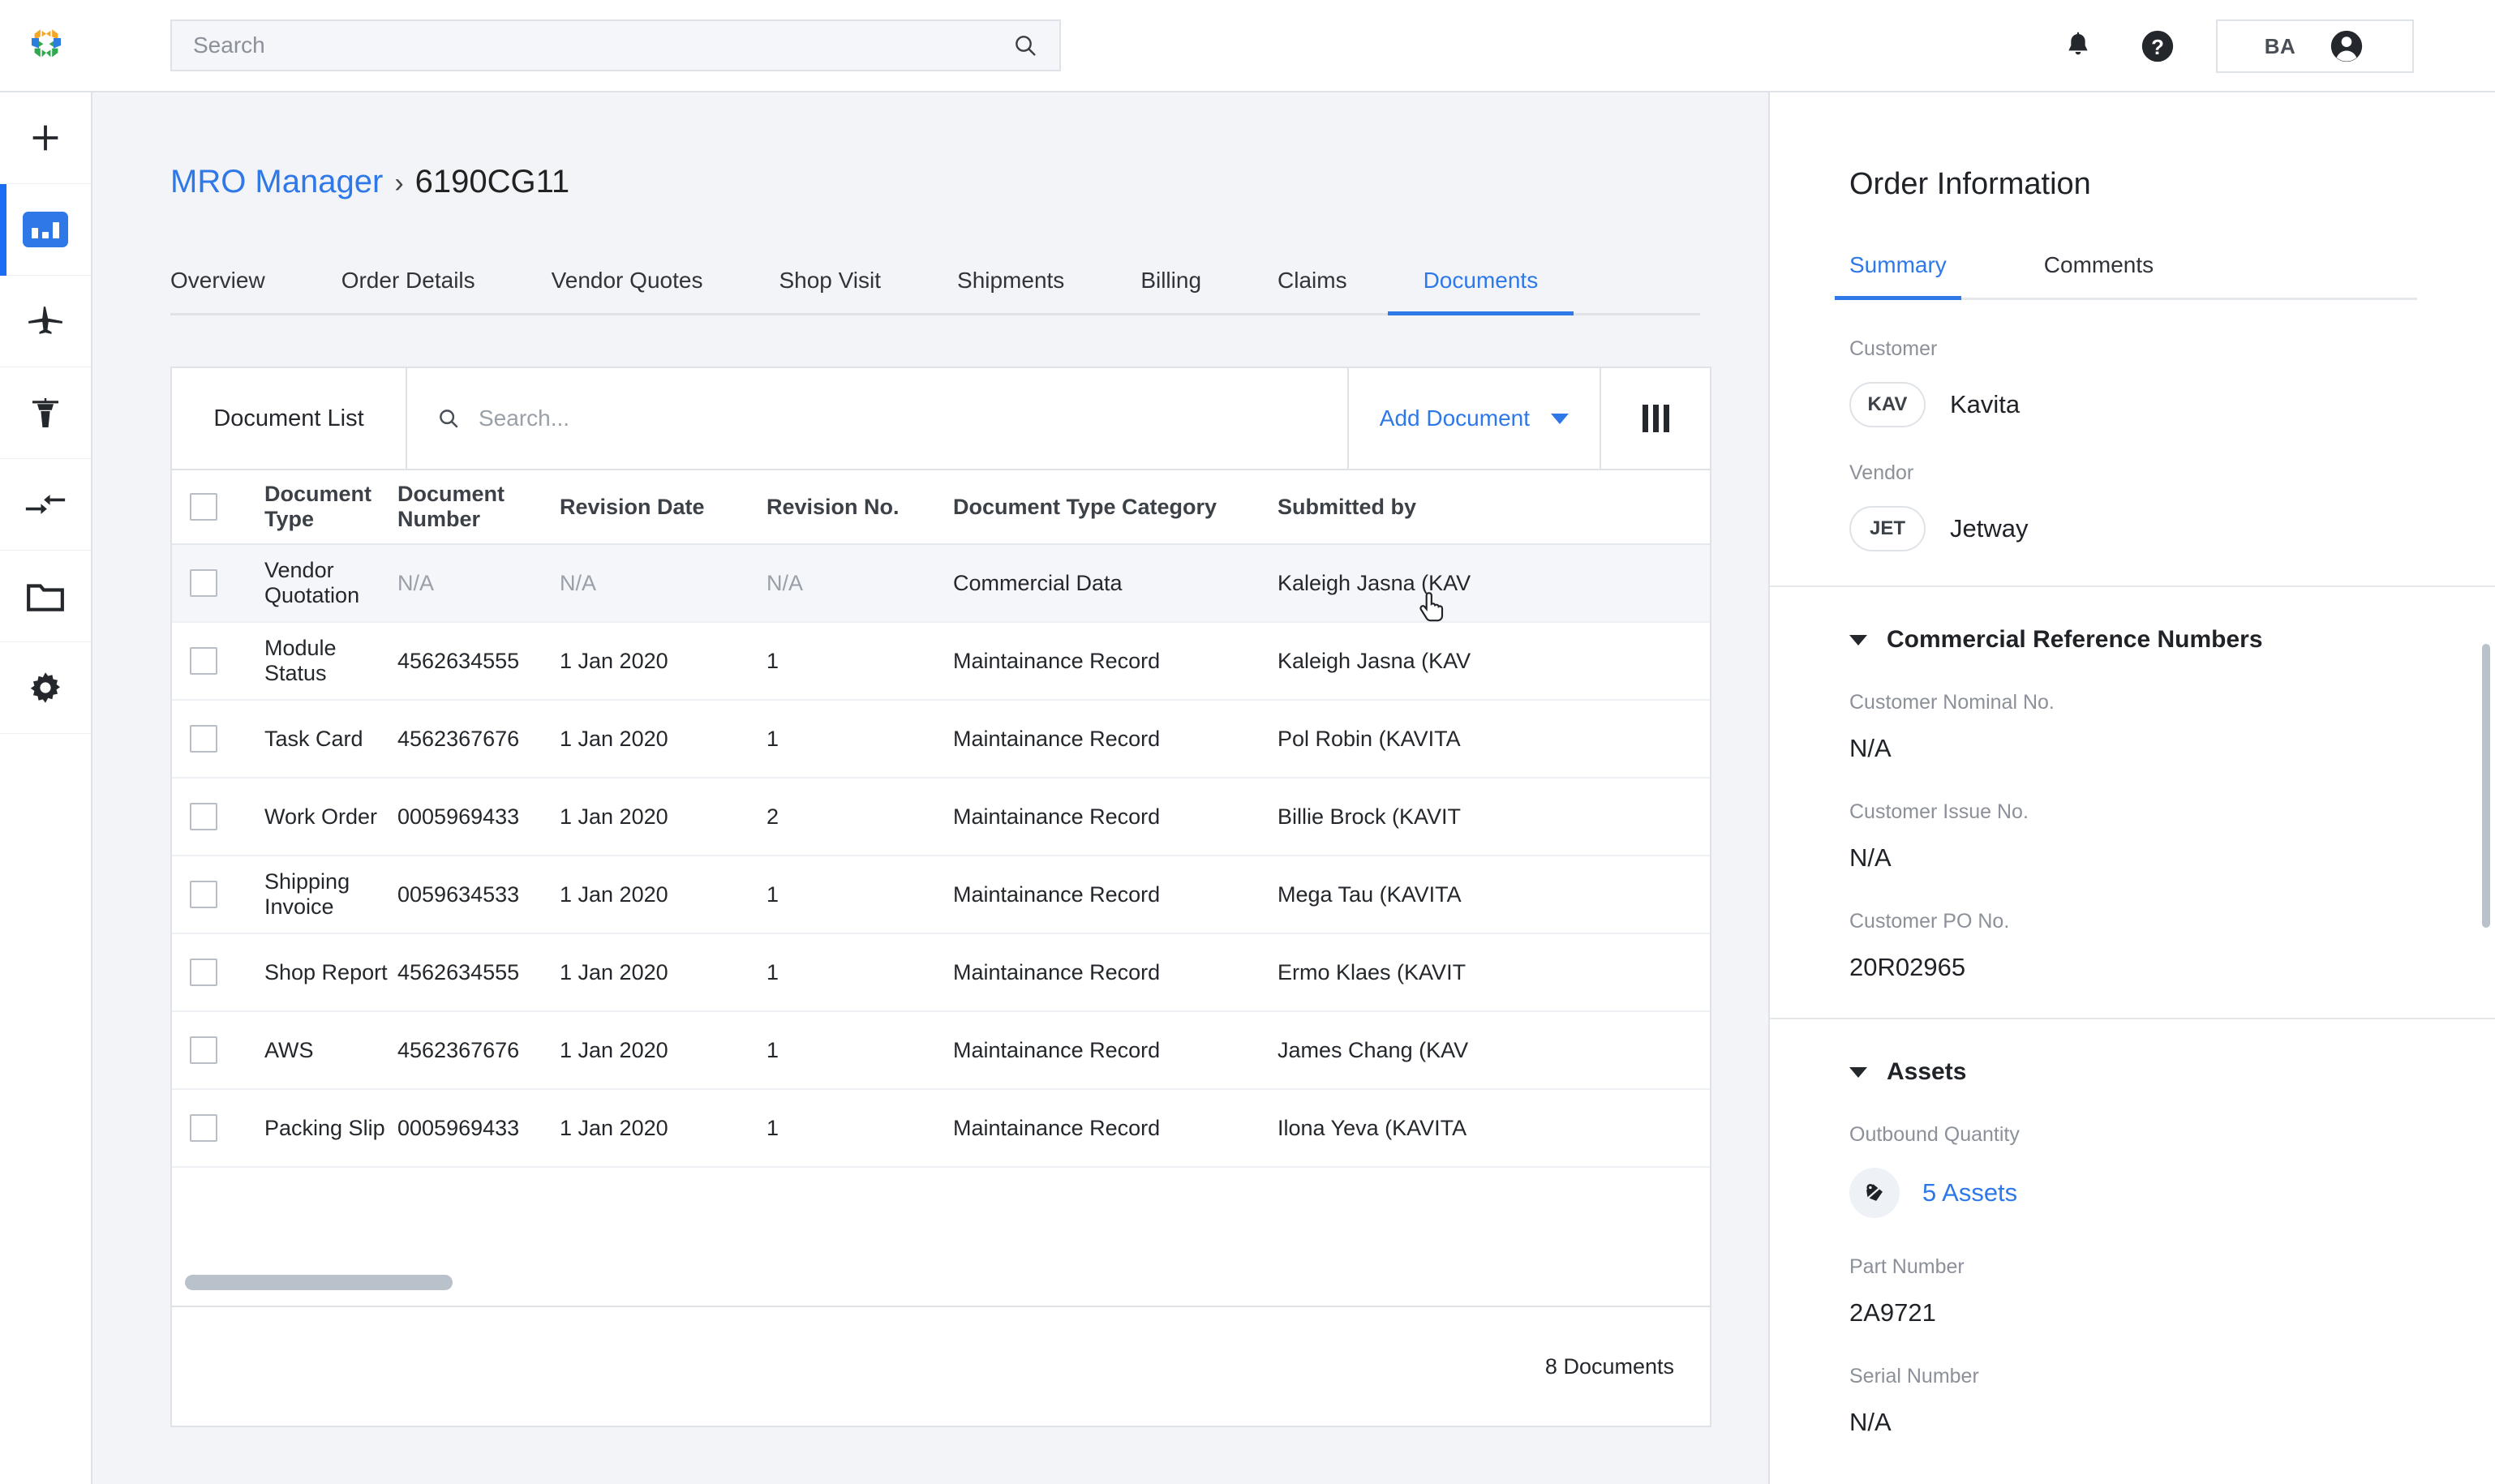 Image resolution: width=2495 pixels, height=1484 pixels. Describe the element at coordinates (2075, 639) in the screenshot. I see `commercial-section-title: Commercial Reference Numbers` at that location.